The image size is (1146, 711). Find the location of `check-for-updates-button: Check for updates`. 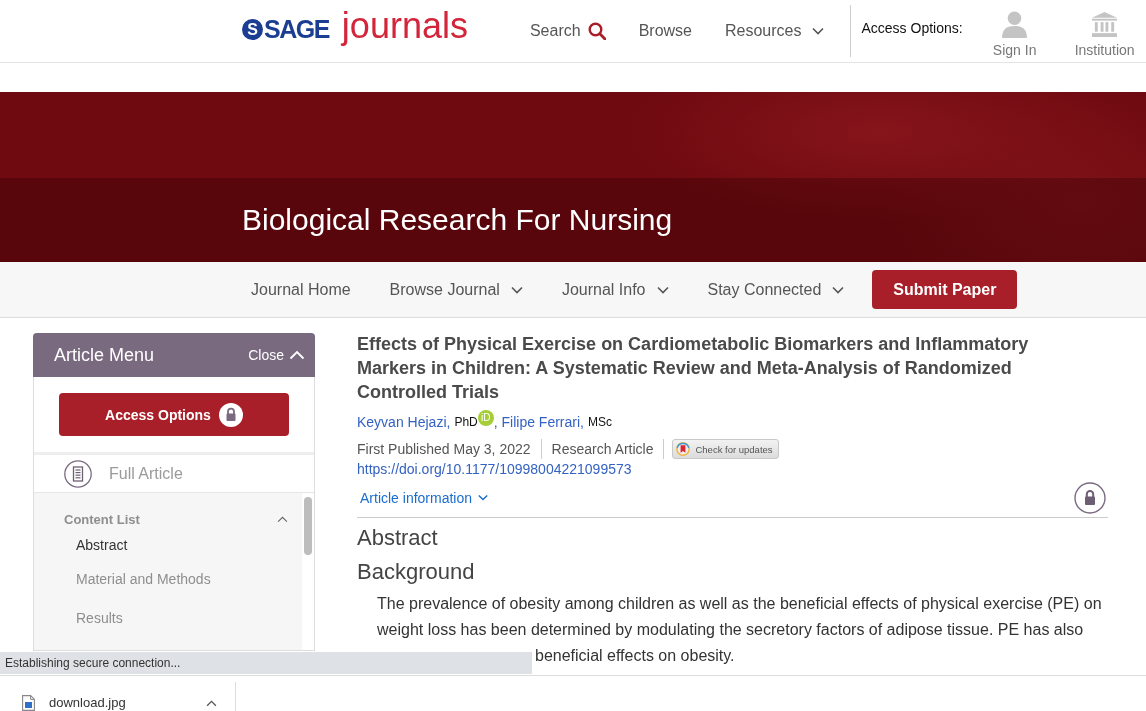

check-for-updates-button: Check for updates is located at coordinates (725, 449).